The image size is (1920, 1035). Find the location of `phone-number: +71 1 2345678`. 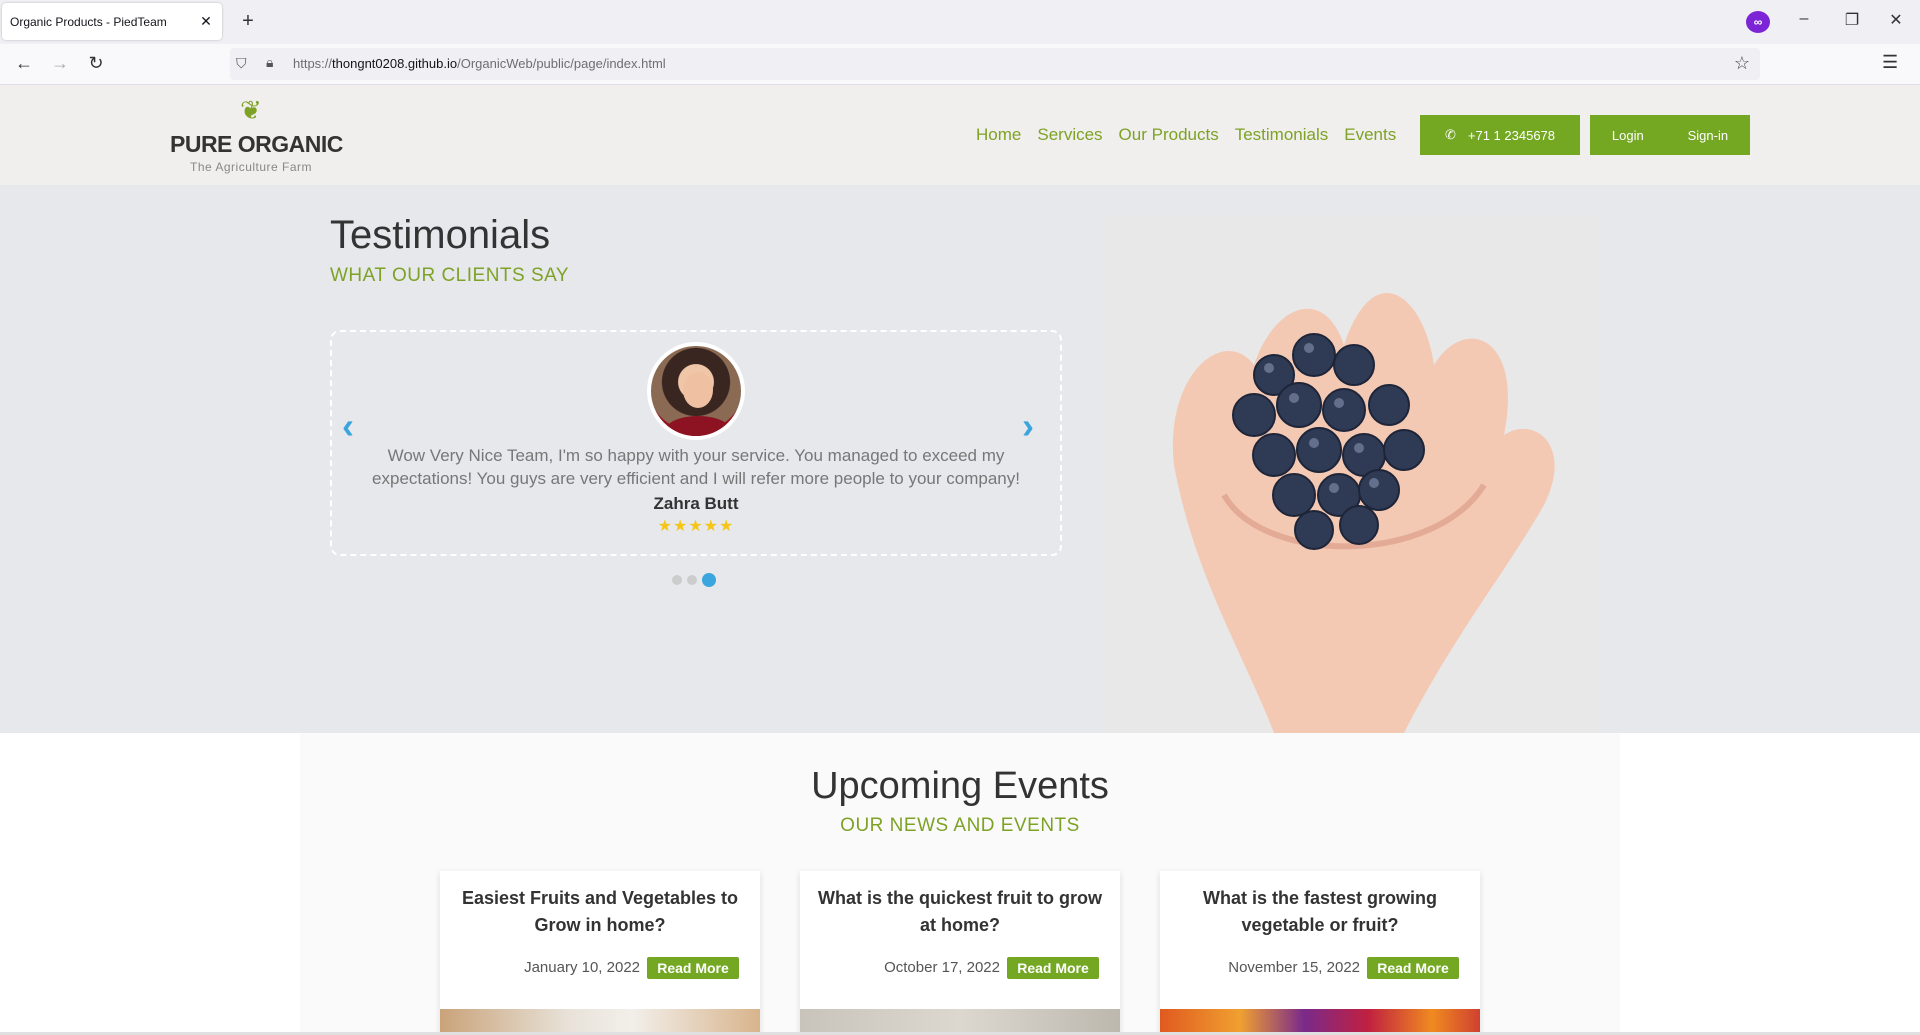

phone-number: +71 1 2345678 is located at coordinates (1511, 135).